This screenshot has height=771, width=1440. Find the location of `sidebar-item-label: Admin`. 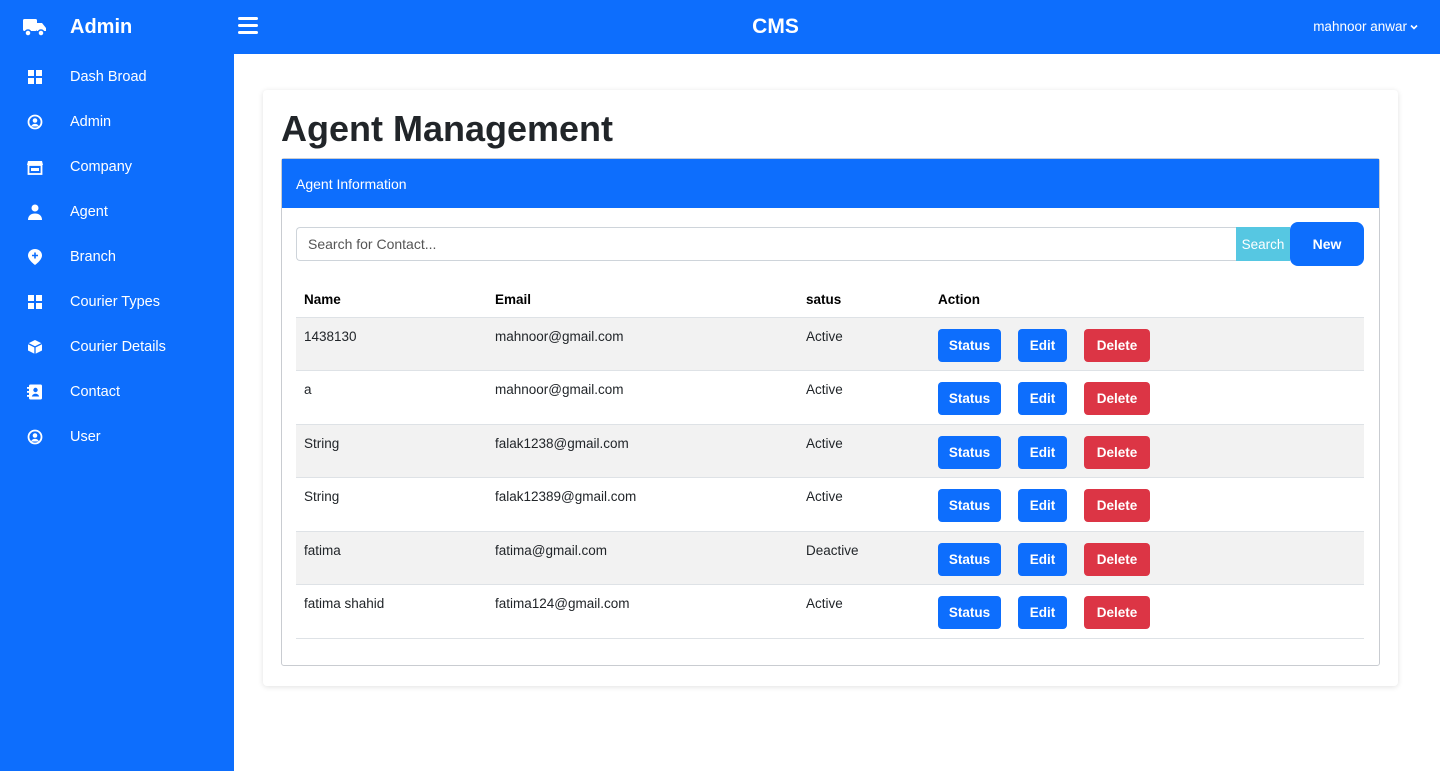

sidebar-item-label: Admin is located at coordinates (91, 121).